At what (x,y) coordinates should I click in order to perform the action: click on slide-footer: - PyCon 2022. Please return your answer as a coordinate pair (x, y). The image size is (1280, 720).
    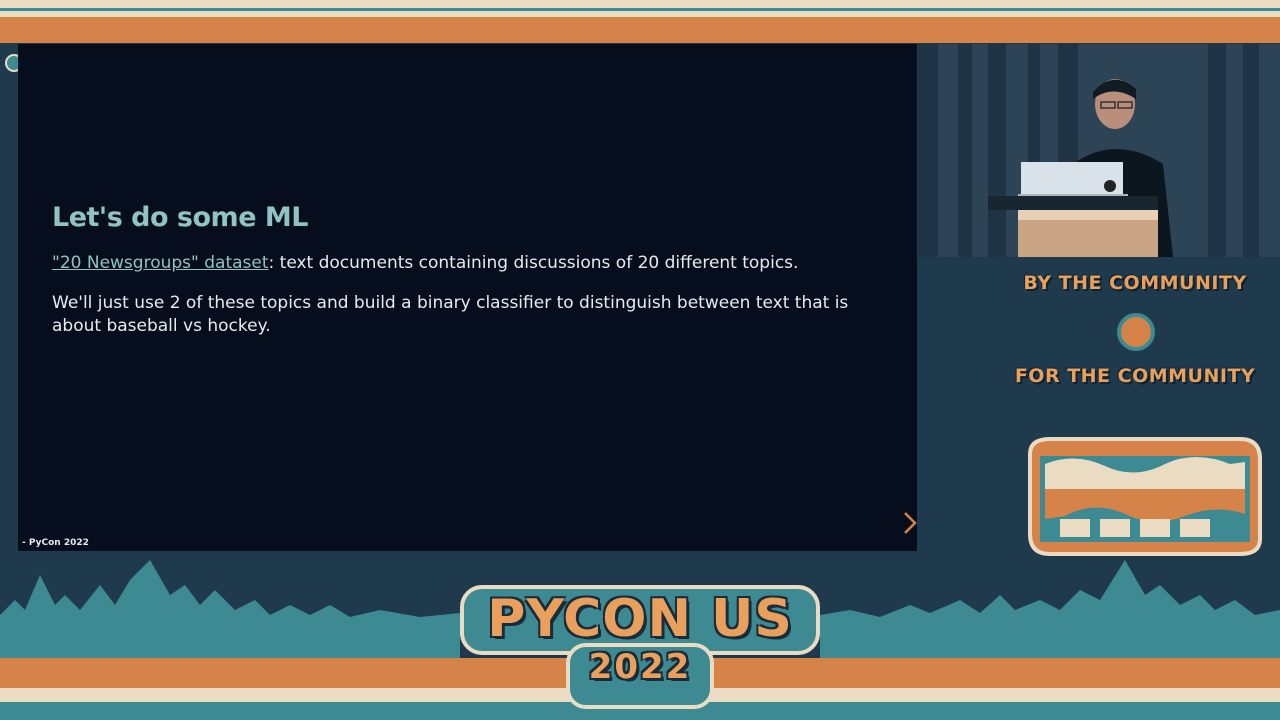
    Looking at the image, I should click on (55, 543).